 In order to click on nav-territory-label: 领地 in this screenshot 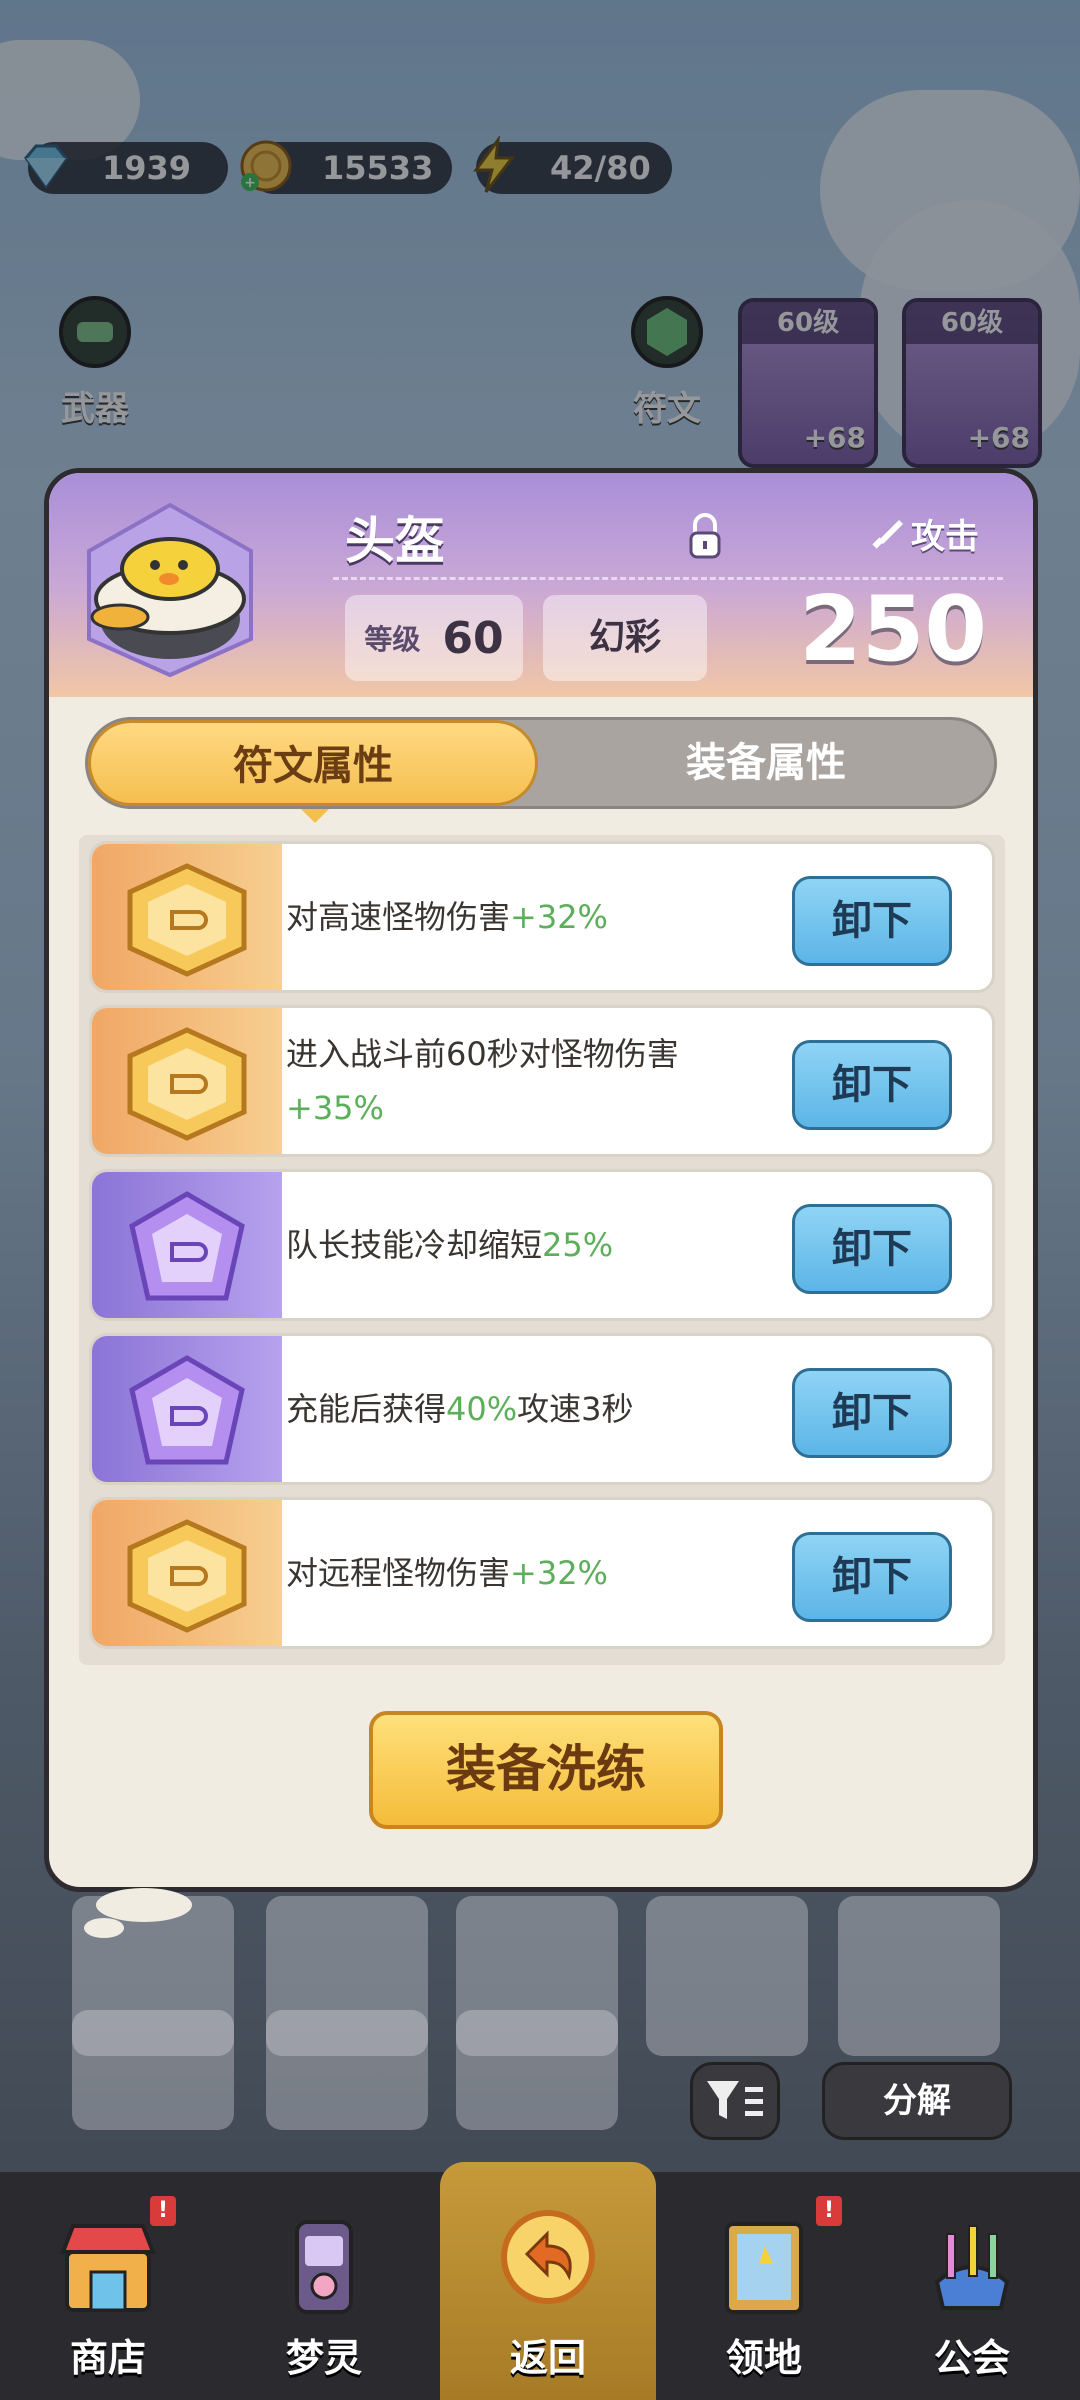, I will do `click(763, 2358)`.